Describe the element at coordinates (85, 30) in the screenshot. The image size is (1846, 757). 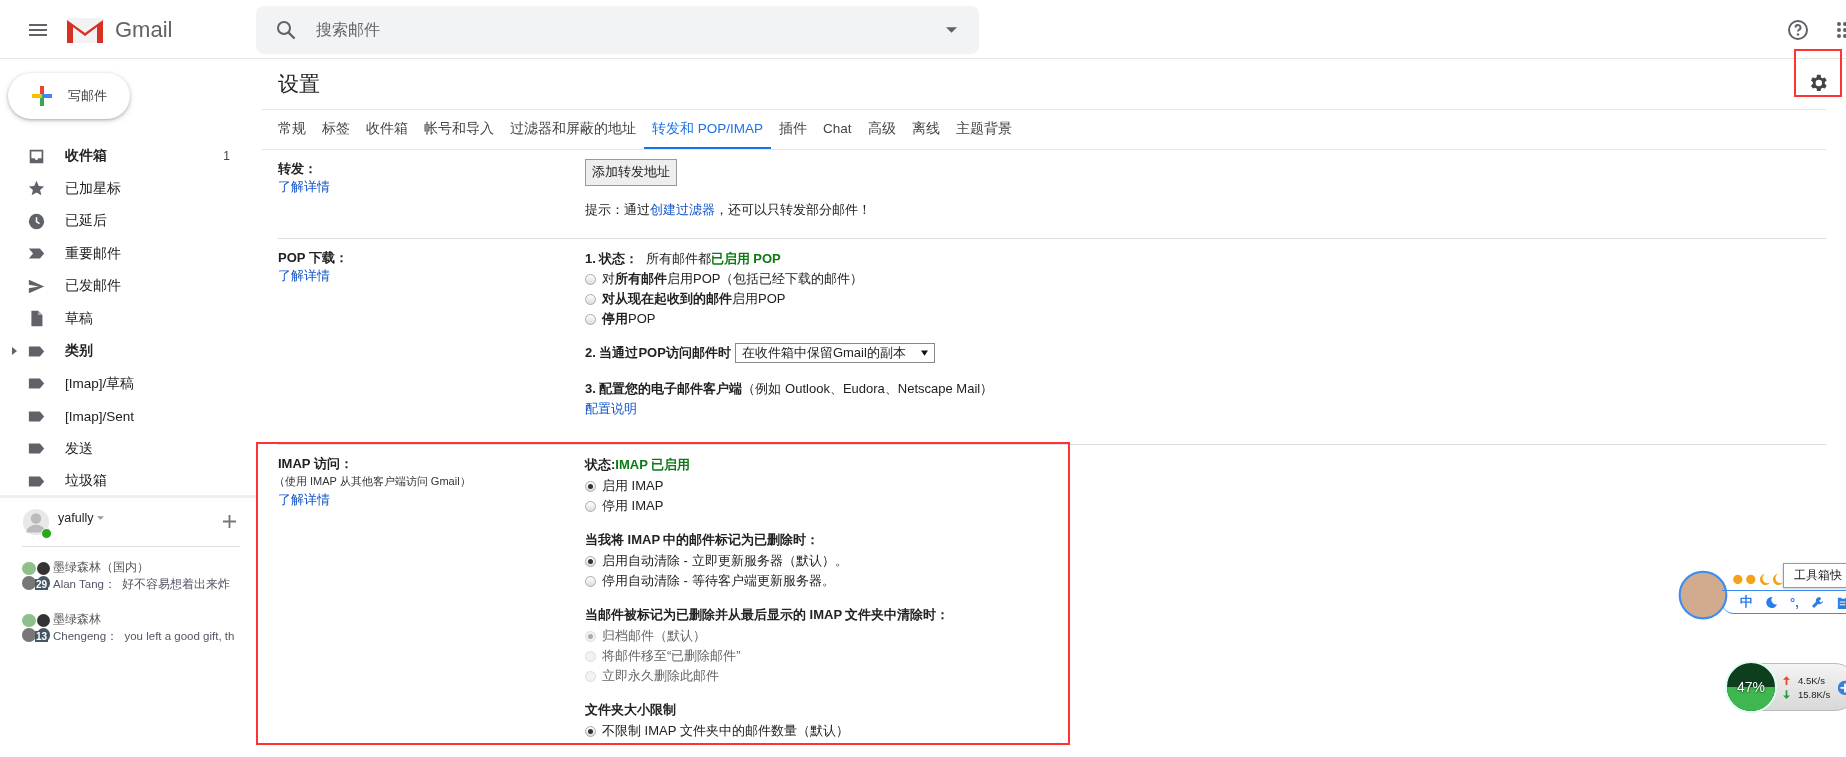
I see `envelope-logo-icon` at that location.